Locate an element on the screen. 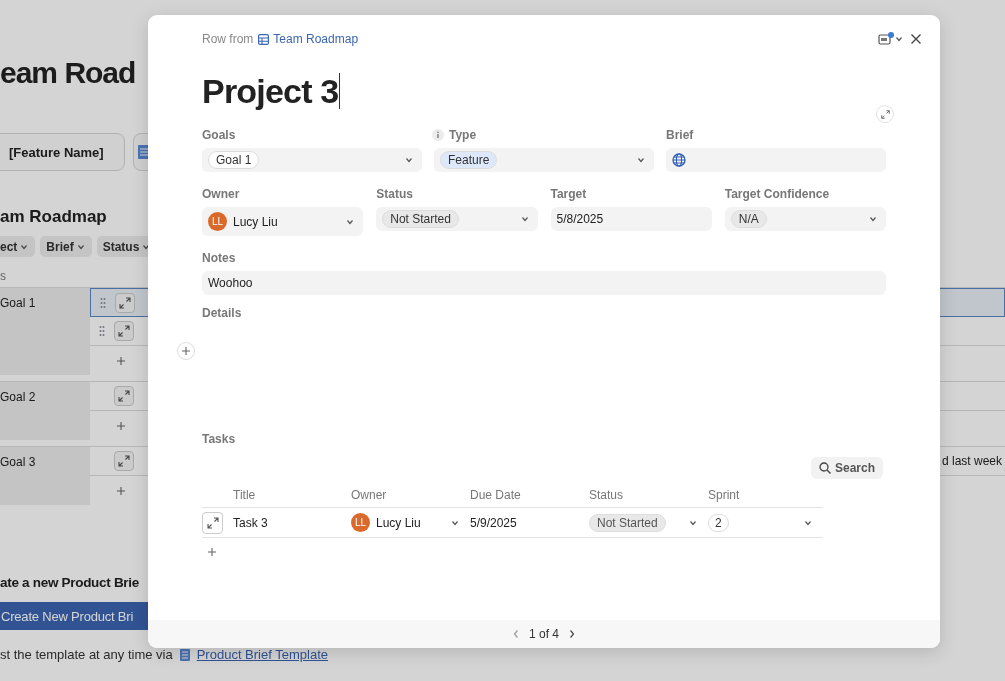 The height and width of the screenshot is (681, 1005). field-label: Notes is located at coordinates (219, 258).